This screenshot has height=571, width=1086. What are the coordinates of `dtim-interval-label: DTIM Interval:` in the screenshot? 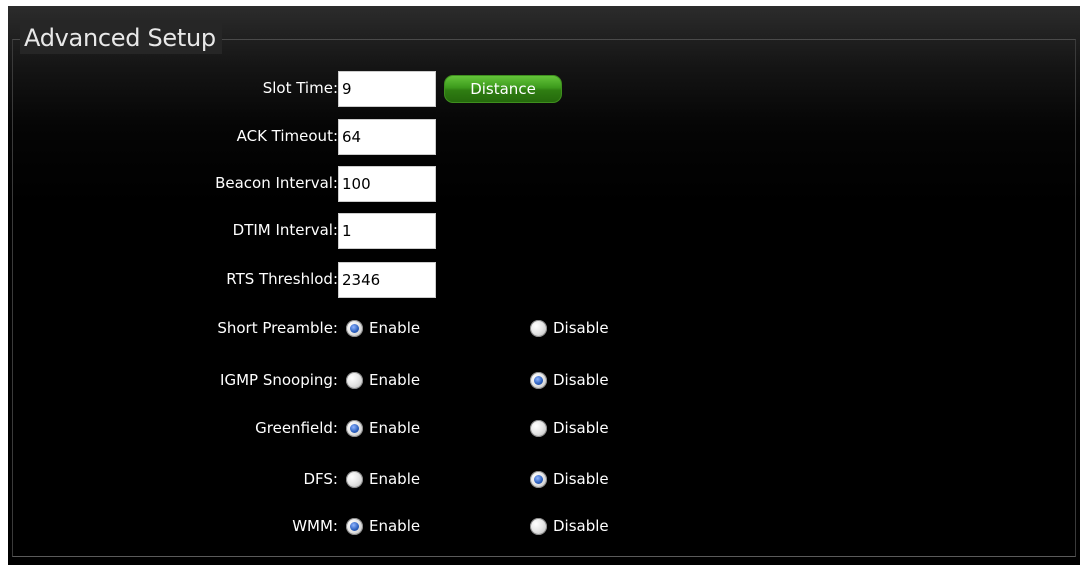 It's located at (285, 230).